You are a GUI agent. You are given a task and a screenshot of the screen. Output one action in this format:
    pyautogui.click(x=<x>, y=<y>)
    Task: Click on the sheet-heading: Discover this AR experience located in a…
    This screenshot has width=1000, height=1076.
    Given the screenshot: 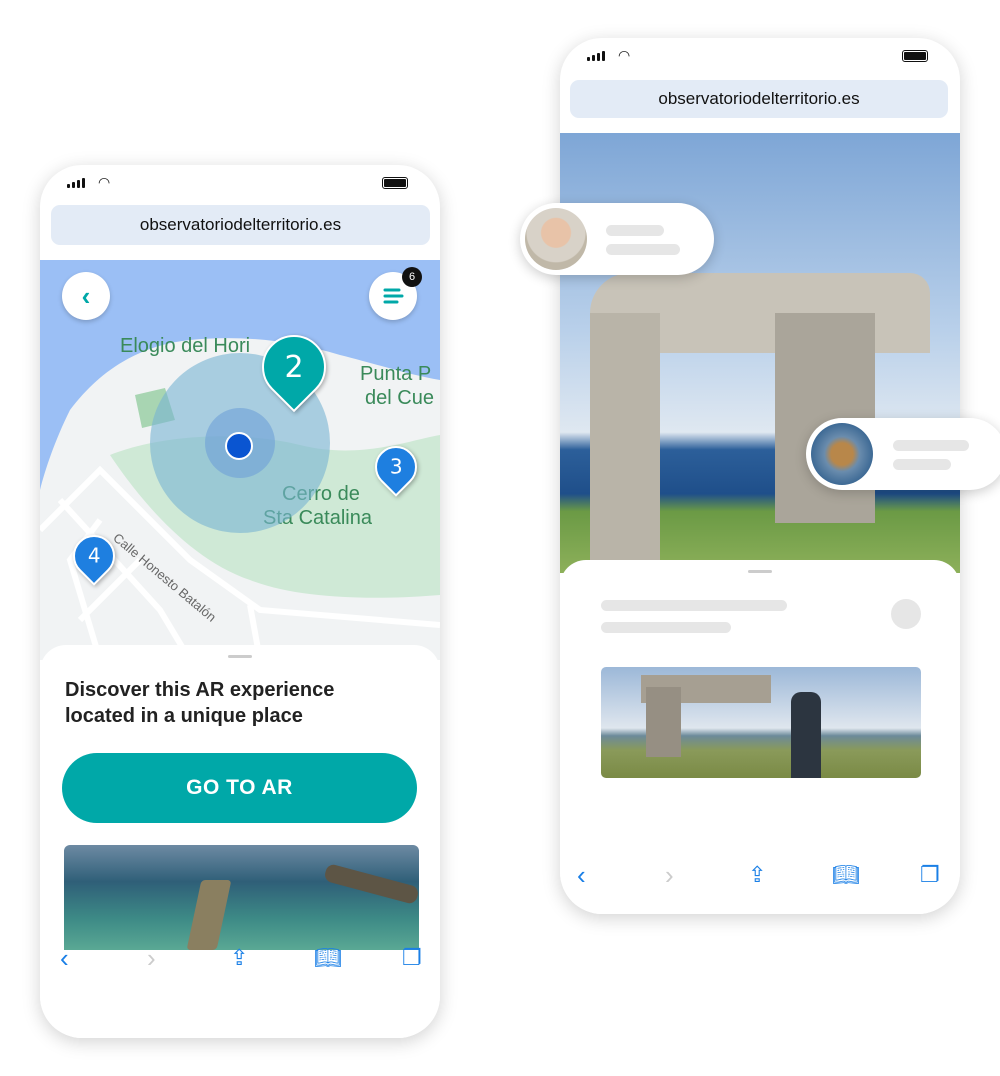 What is the action you would take?
    pyautogui.click(x=200, y=703)
    